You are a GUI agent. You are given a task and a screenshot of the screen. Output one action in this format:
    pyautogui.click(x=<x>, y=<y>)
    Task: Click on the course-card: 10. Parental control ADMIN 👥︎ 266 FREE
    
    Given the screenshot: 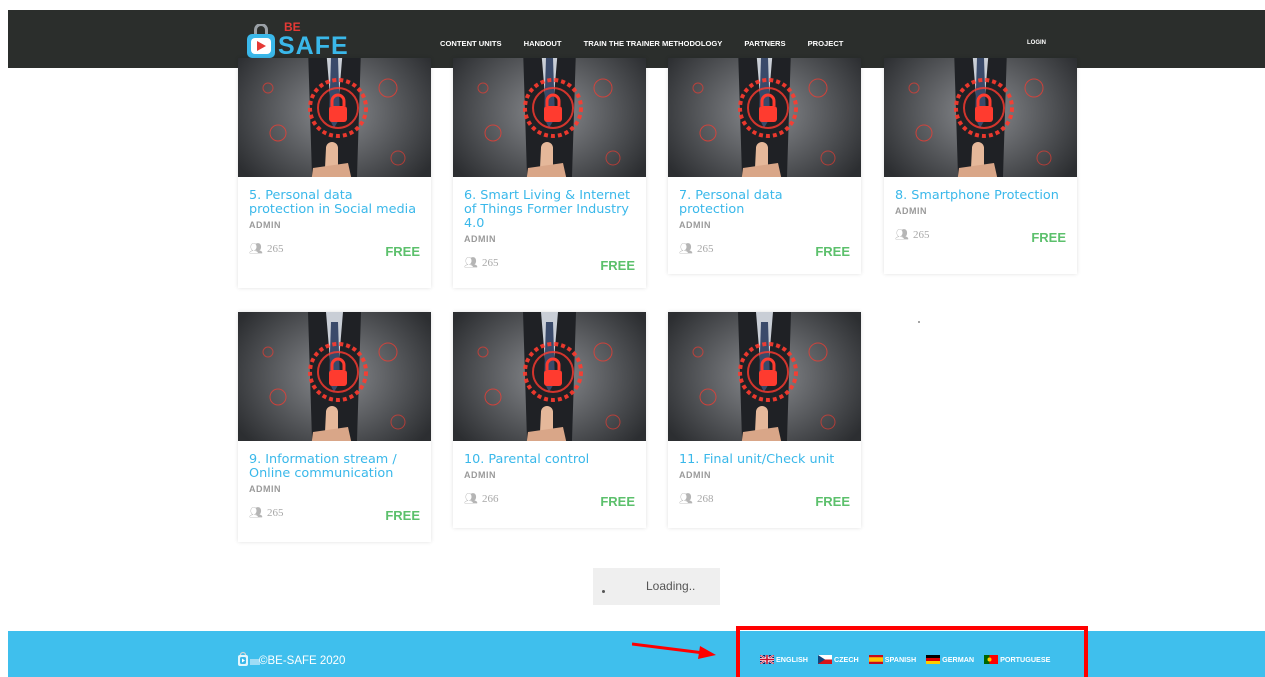 What is the action you would take?
    pyautogui.click(x=549, y=420)
    